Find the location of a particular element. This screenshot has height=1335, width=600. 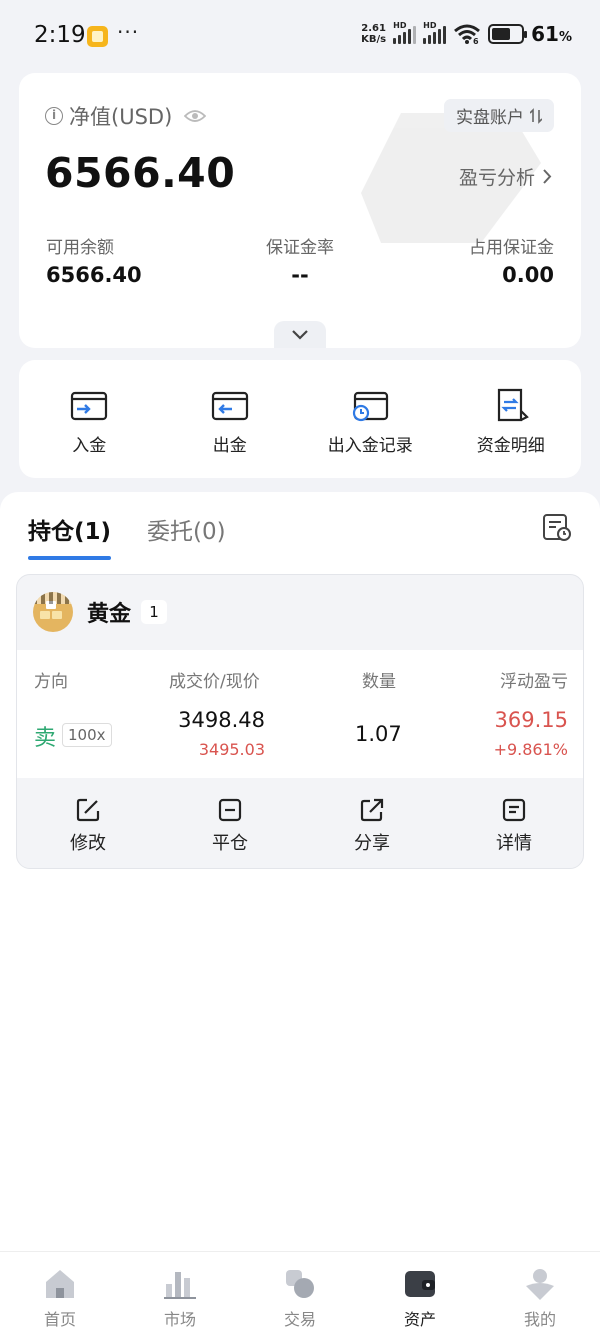

position-tabs: 持仓(1) 委托(0) is located at coordinates (127, 536).